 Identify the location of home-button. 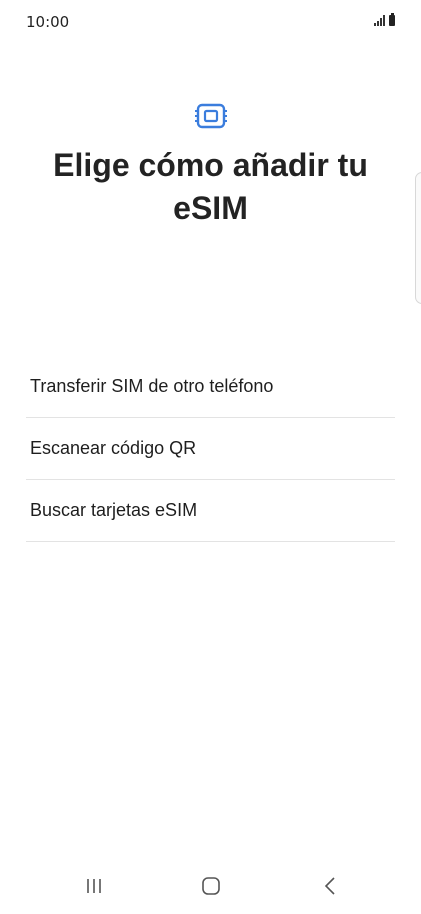
(211, 886).